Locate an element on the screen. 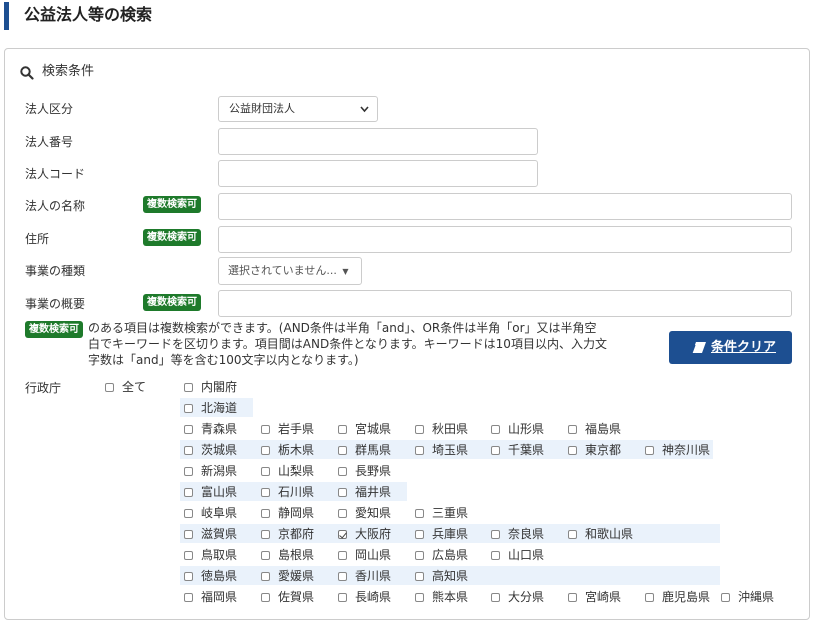 The width and height of the screenshot is (813, 628). prefecture-checkbox: 岐阜県 is located at coordinates (210, 513).